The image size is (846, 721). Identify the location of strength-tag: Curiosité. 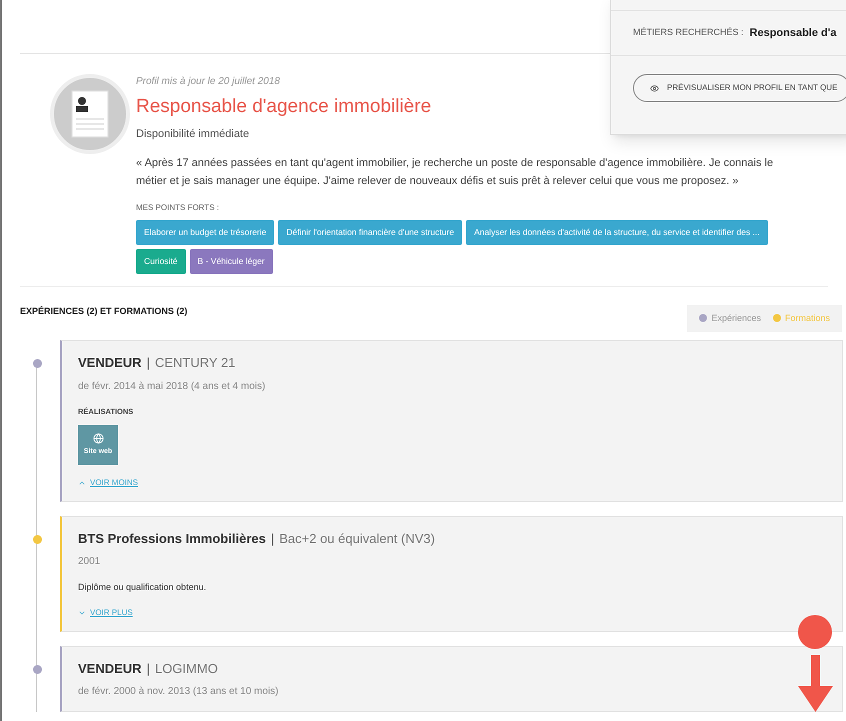
(161, 261).